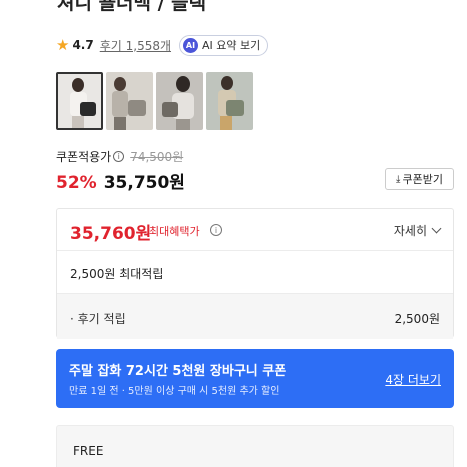 The width and height of the screenshot is (467, 467). Describe the element at coordinates (117, 274) in the screenshot. I see `max-points: 2,500원 최대적립` at that location.